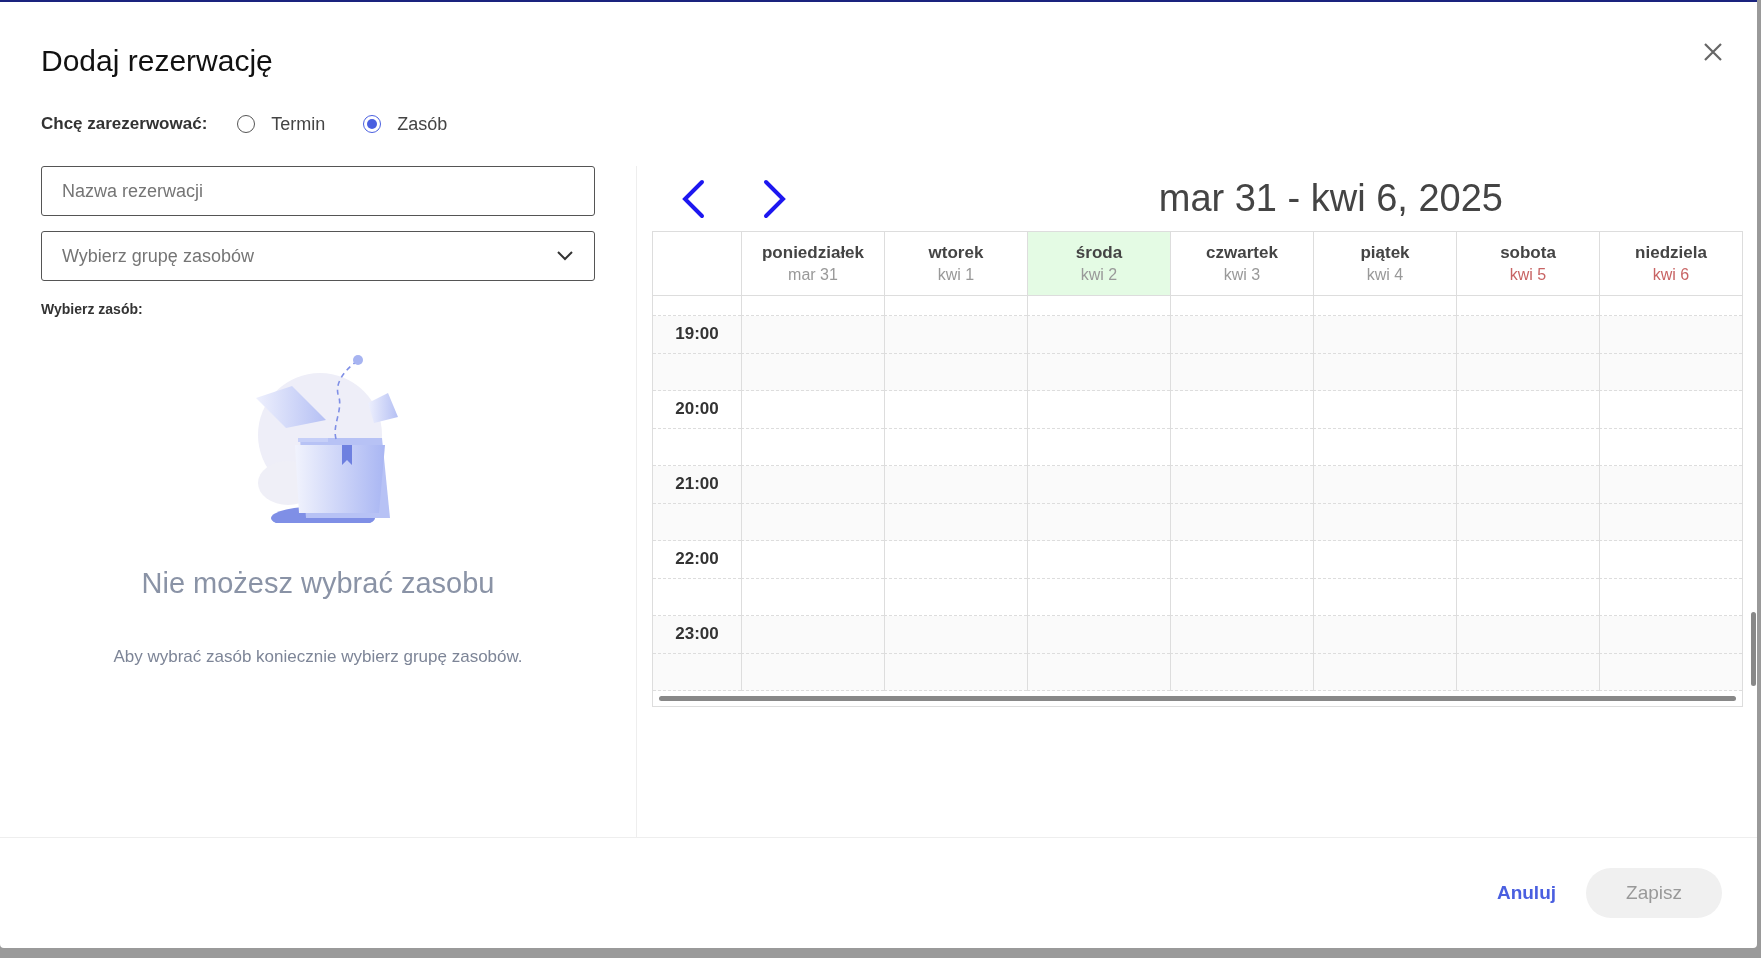 Image resolution: width=1761 pixels, height=958 pixels. What do you see at coordinates (813, 253) in the screenshot?
I see `day-name: poniedziałek` at bounding box center [813, 253].